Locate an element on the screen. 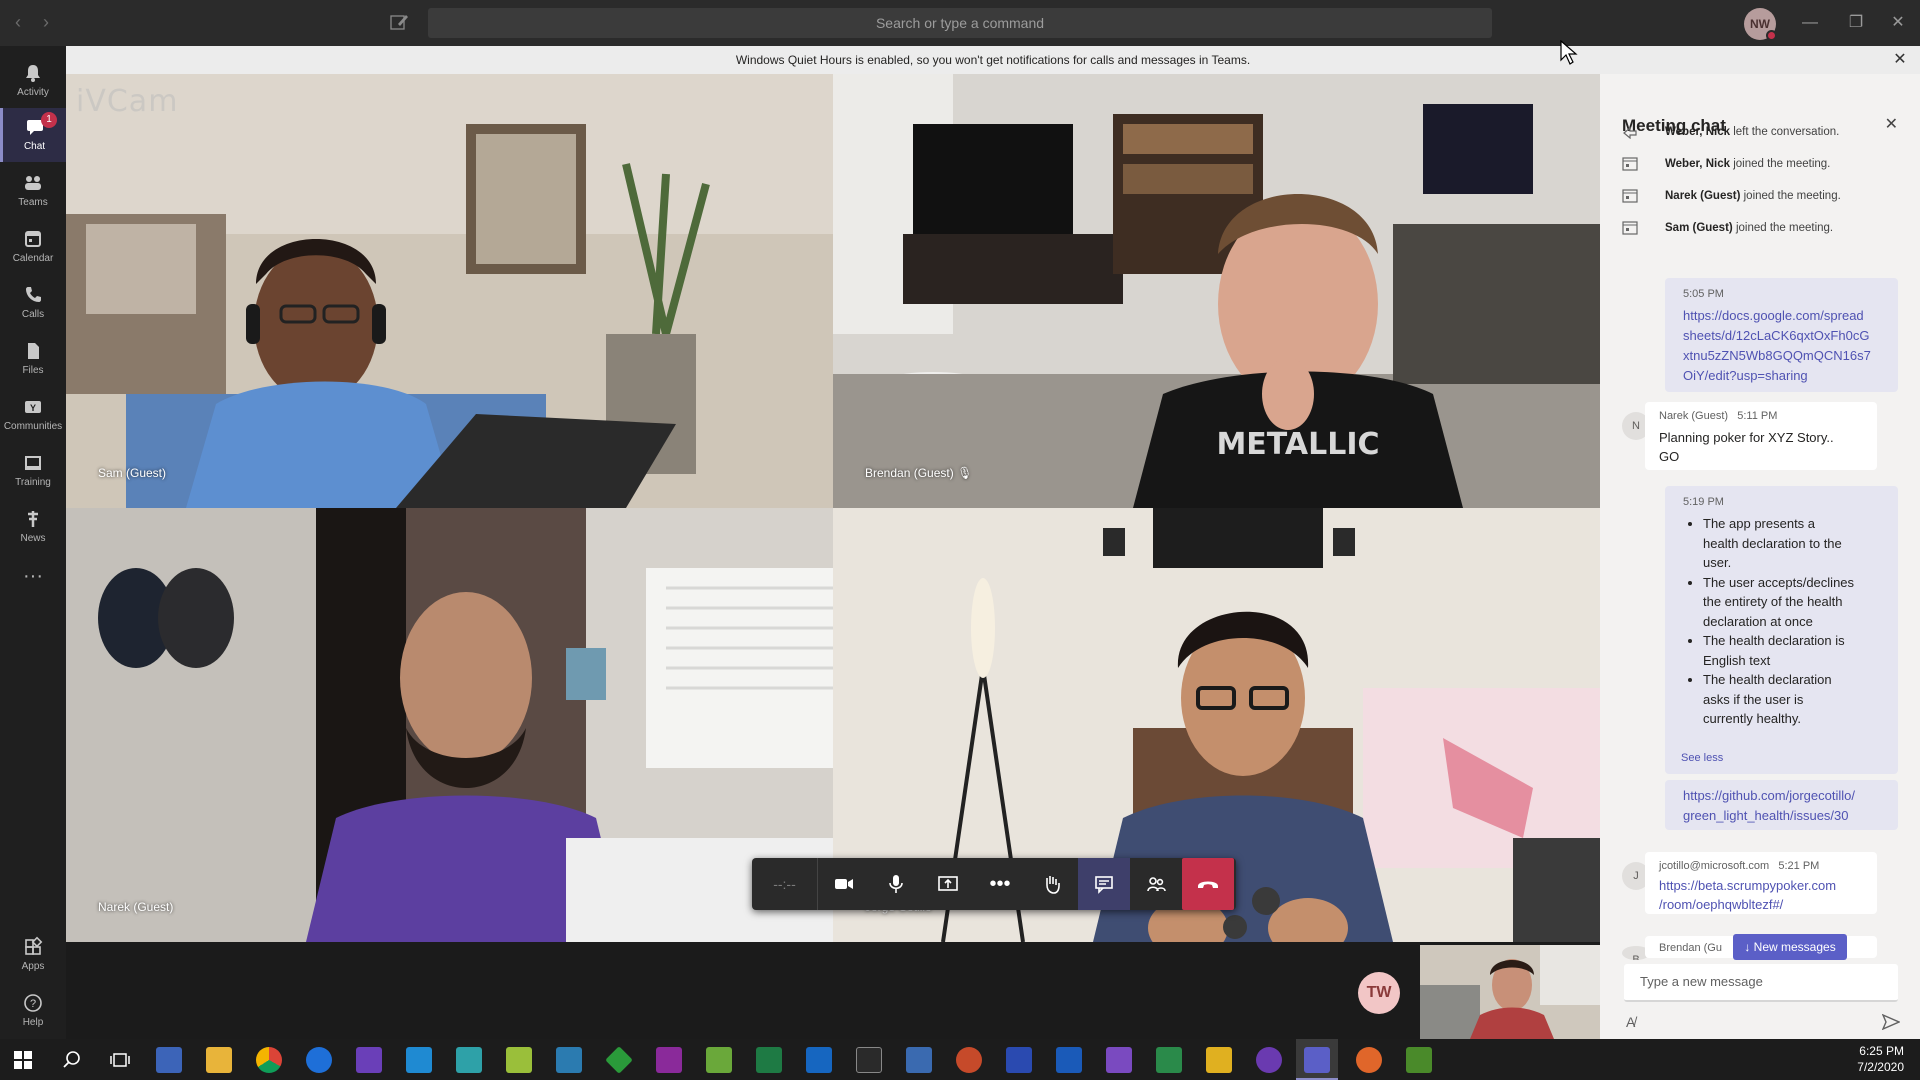  app-item-label: Chat is located at coordinates (34, 146).